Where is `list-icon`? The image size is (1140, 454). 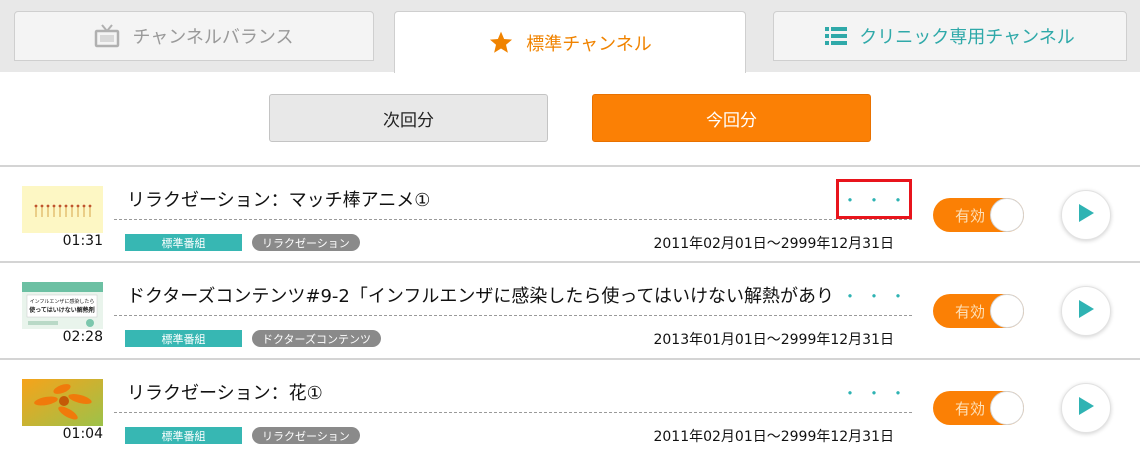 list-icon is located at coordinates (836, 36).